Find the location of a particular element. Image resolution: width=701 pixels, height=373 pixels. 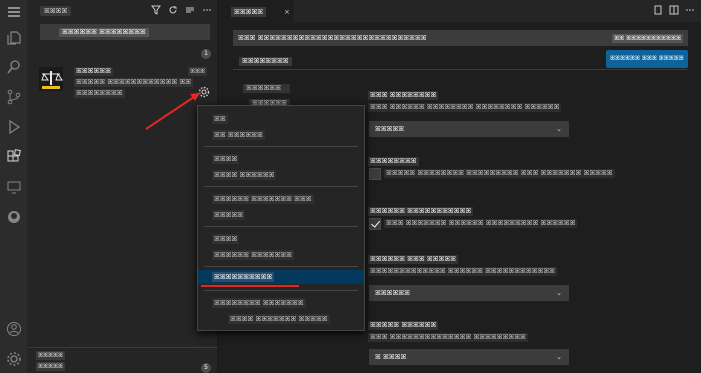

menu-item-label: ꕤꕤꕤꕤꕤ is located at coordinates (229, 215).